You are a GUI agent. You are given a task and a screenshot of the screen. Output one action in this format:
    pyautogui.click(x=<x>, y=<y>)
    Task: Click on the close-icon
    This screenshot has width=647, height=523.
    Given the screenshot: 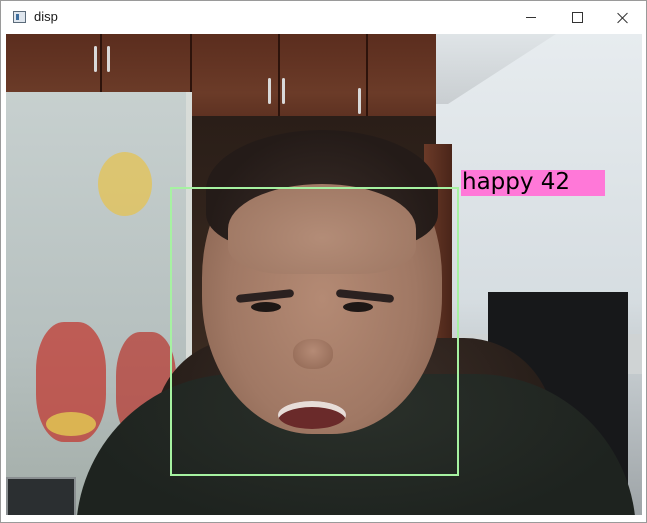 What is the action you would take?
    pyautogui.click(x=623, y=18)
    